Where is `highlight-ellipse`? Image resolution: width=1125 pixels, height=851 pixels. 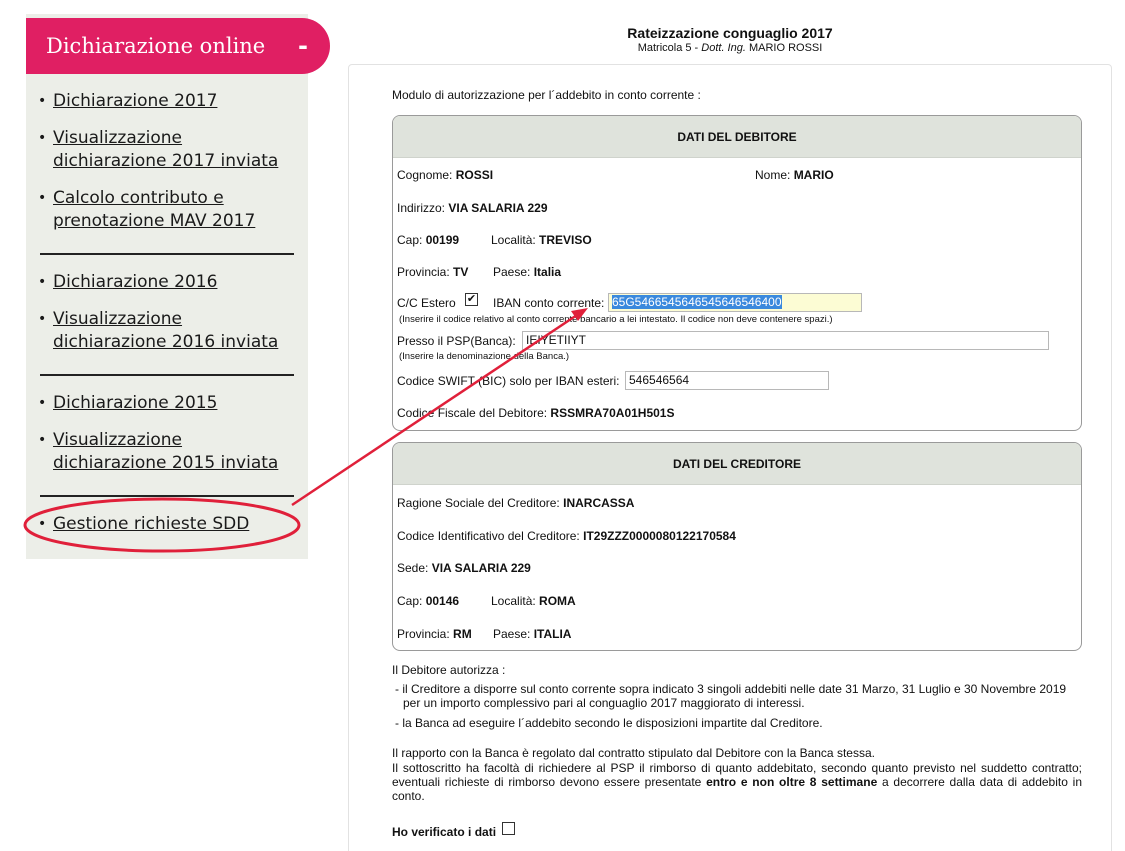 highlight-ellipse is located at coordinates (162, 525).